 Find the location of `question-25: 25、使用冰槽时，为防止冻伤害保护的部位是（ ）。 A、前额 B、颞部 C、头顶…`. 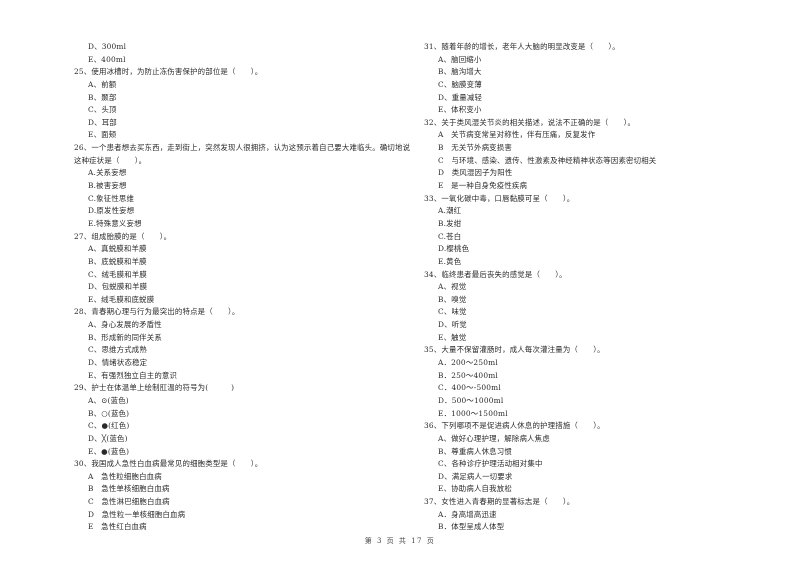

question-25: 25、使用冰槽时，为防止冻伤害保护的部位是（ ）。 A、前额 B、颞部 C、头顶… is located at coordinates (244, 104).